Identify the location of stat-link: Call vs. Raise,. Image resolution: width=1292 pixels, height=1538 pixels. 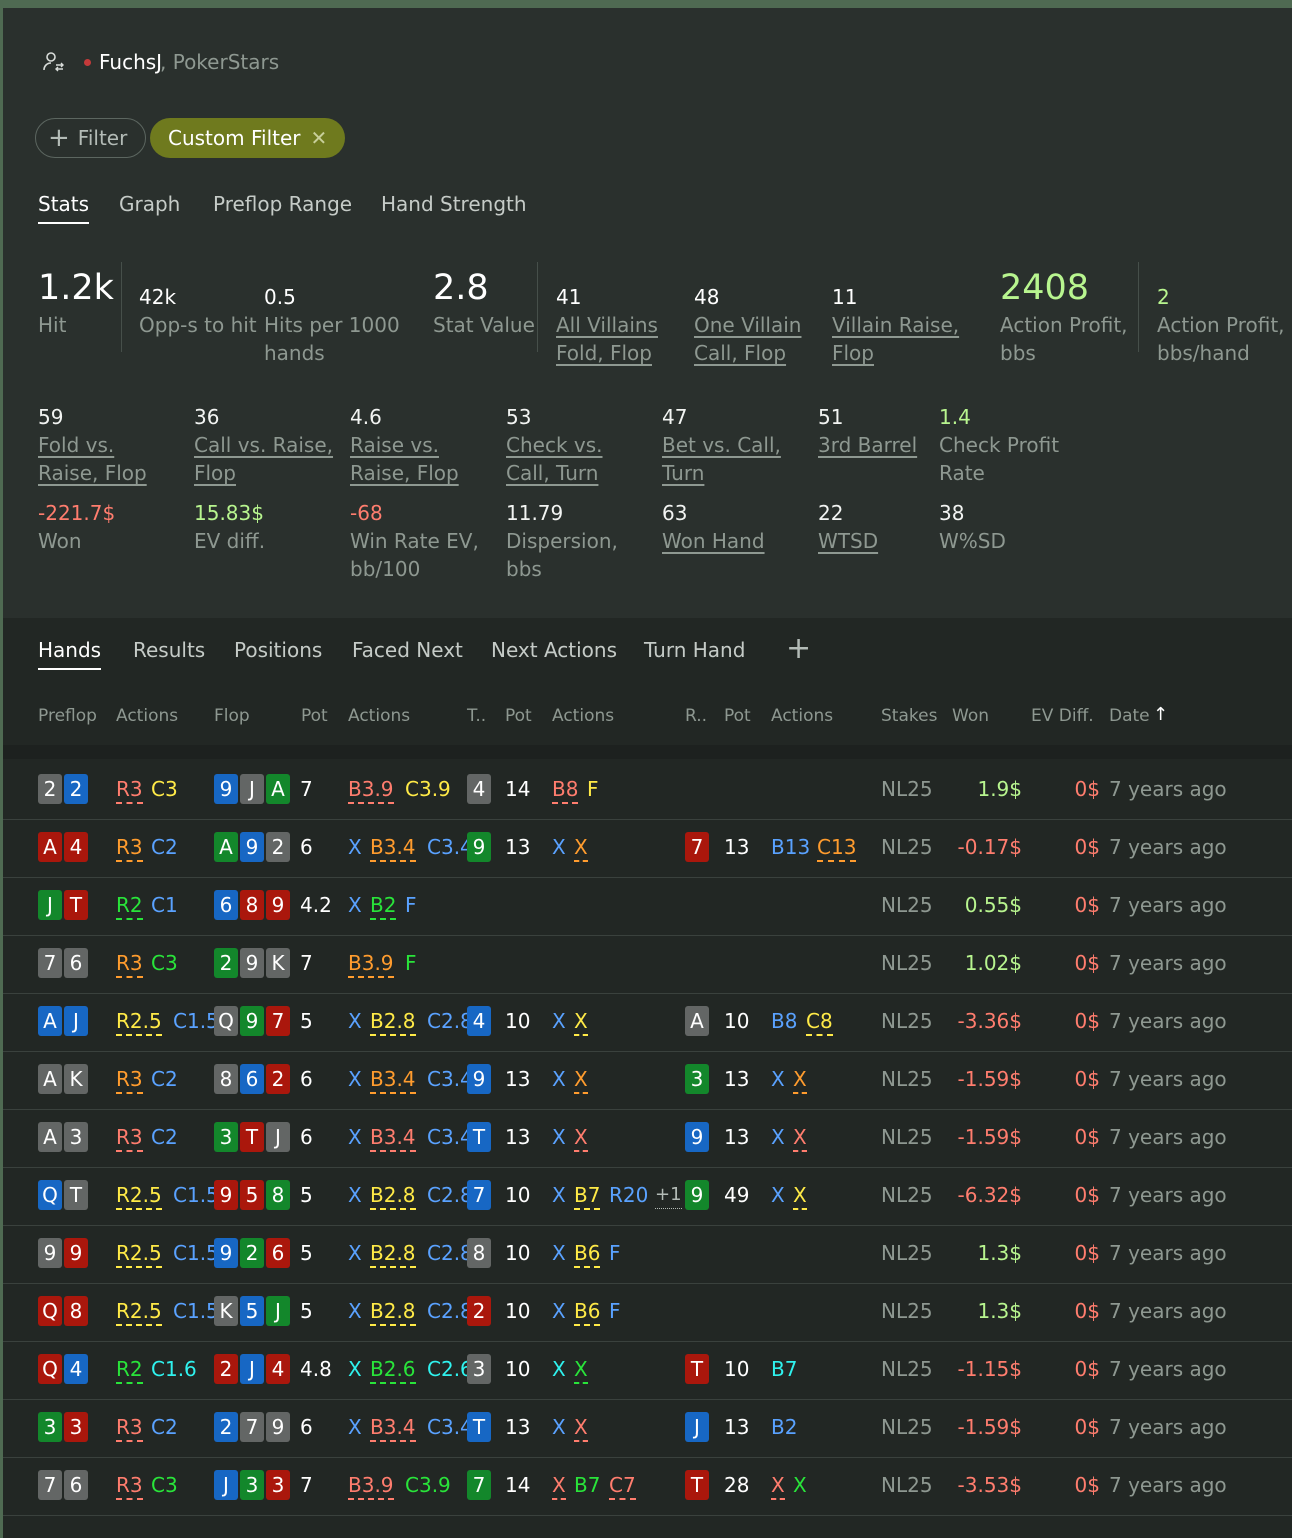
(263, 445).